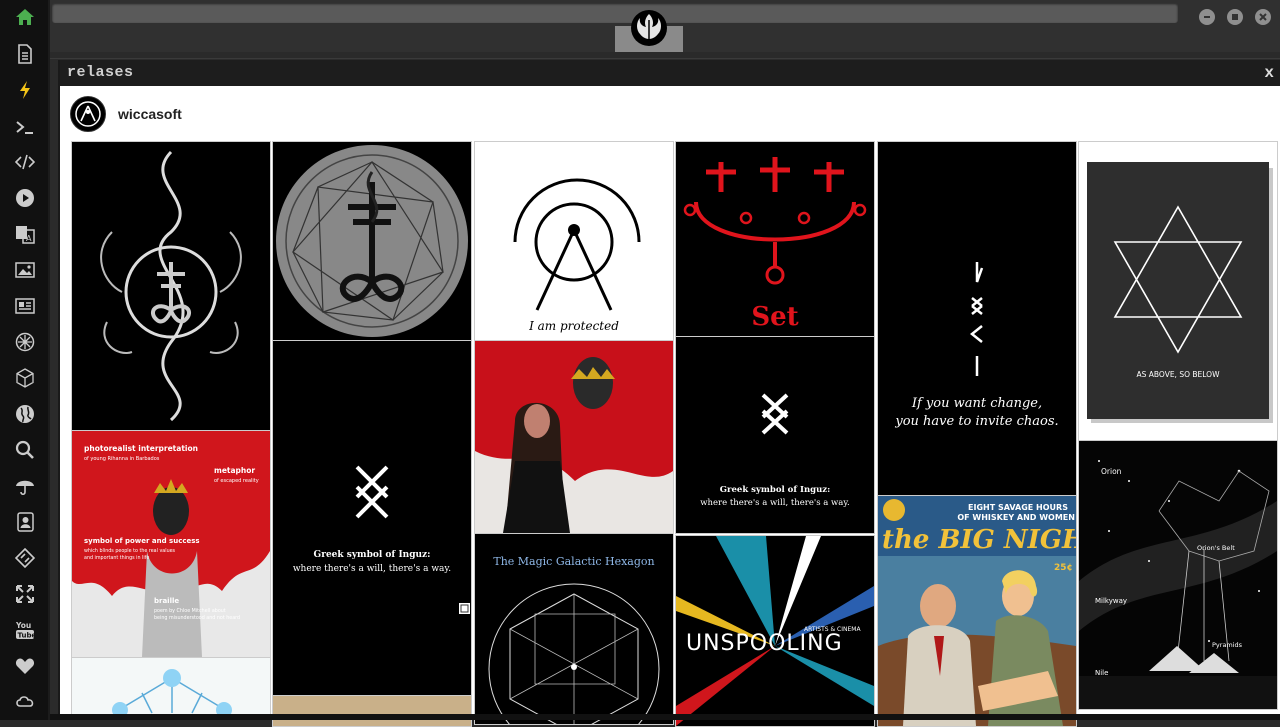  What do you see at coordinates (775, 490) in the screenshot?
I see `inguz-2-line1: Greek symbol of Inguz:` at bounding box center [775, 490].